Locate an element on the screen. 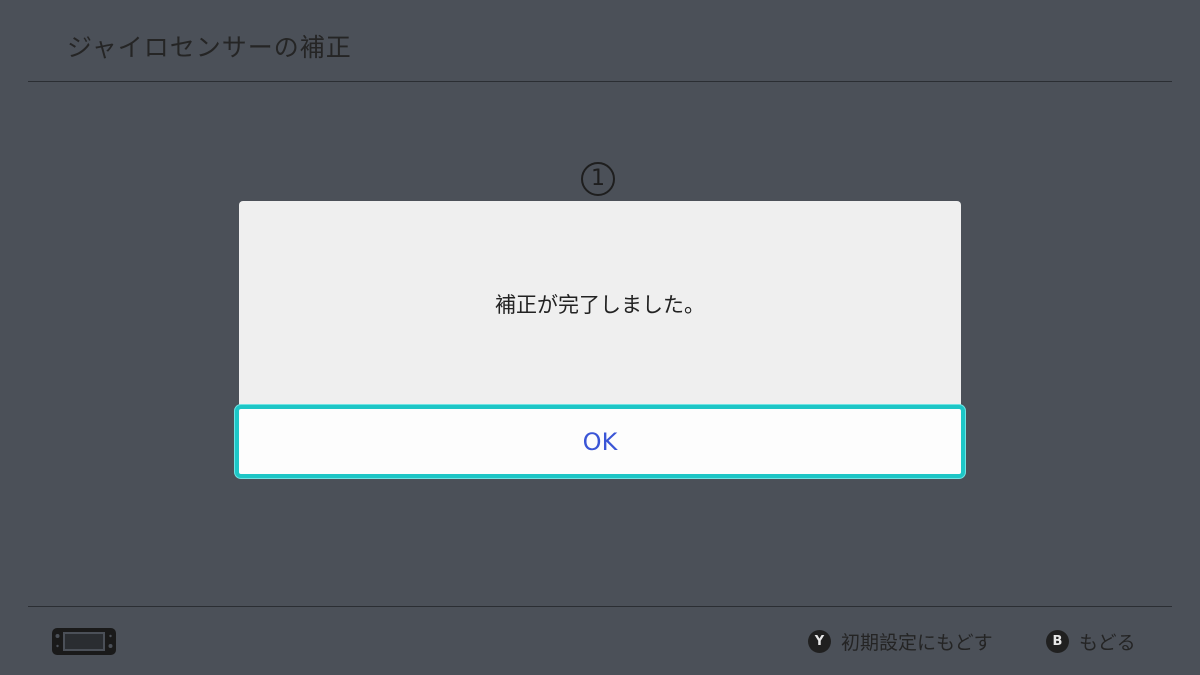 The image size is (1200, 675). step-marker: ① 1 is located at coordinates (598, 179).